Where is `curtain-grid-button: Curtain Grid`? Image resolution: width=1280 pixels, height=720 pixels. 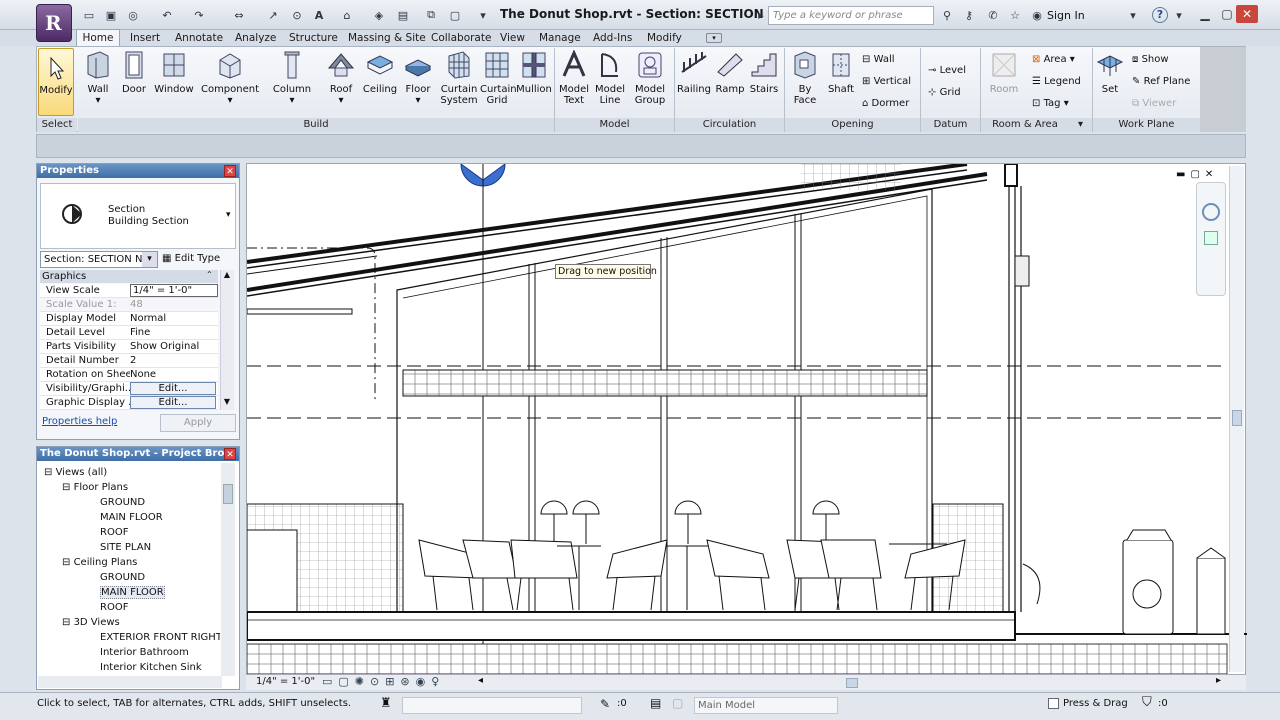
curtain-grid-button: Curtain Grid is located at coordinates (498, 78).